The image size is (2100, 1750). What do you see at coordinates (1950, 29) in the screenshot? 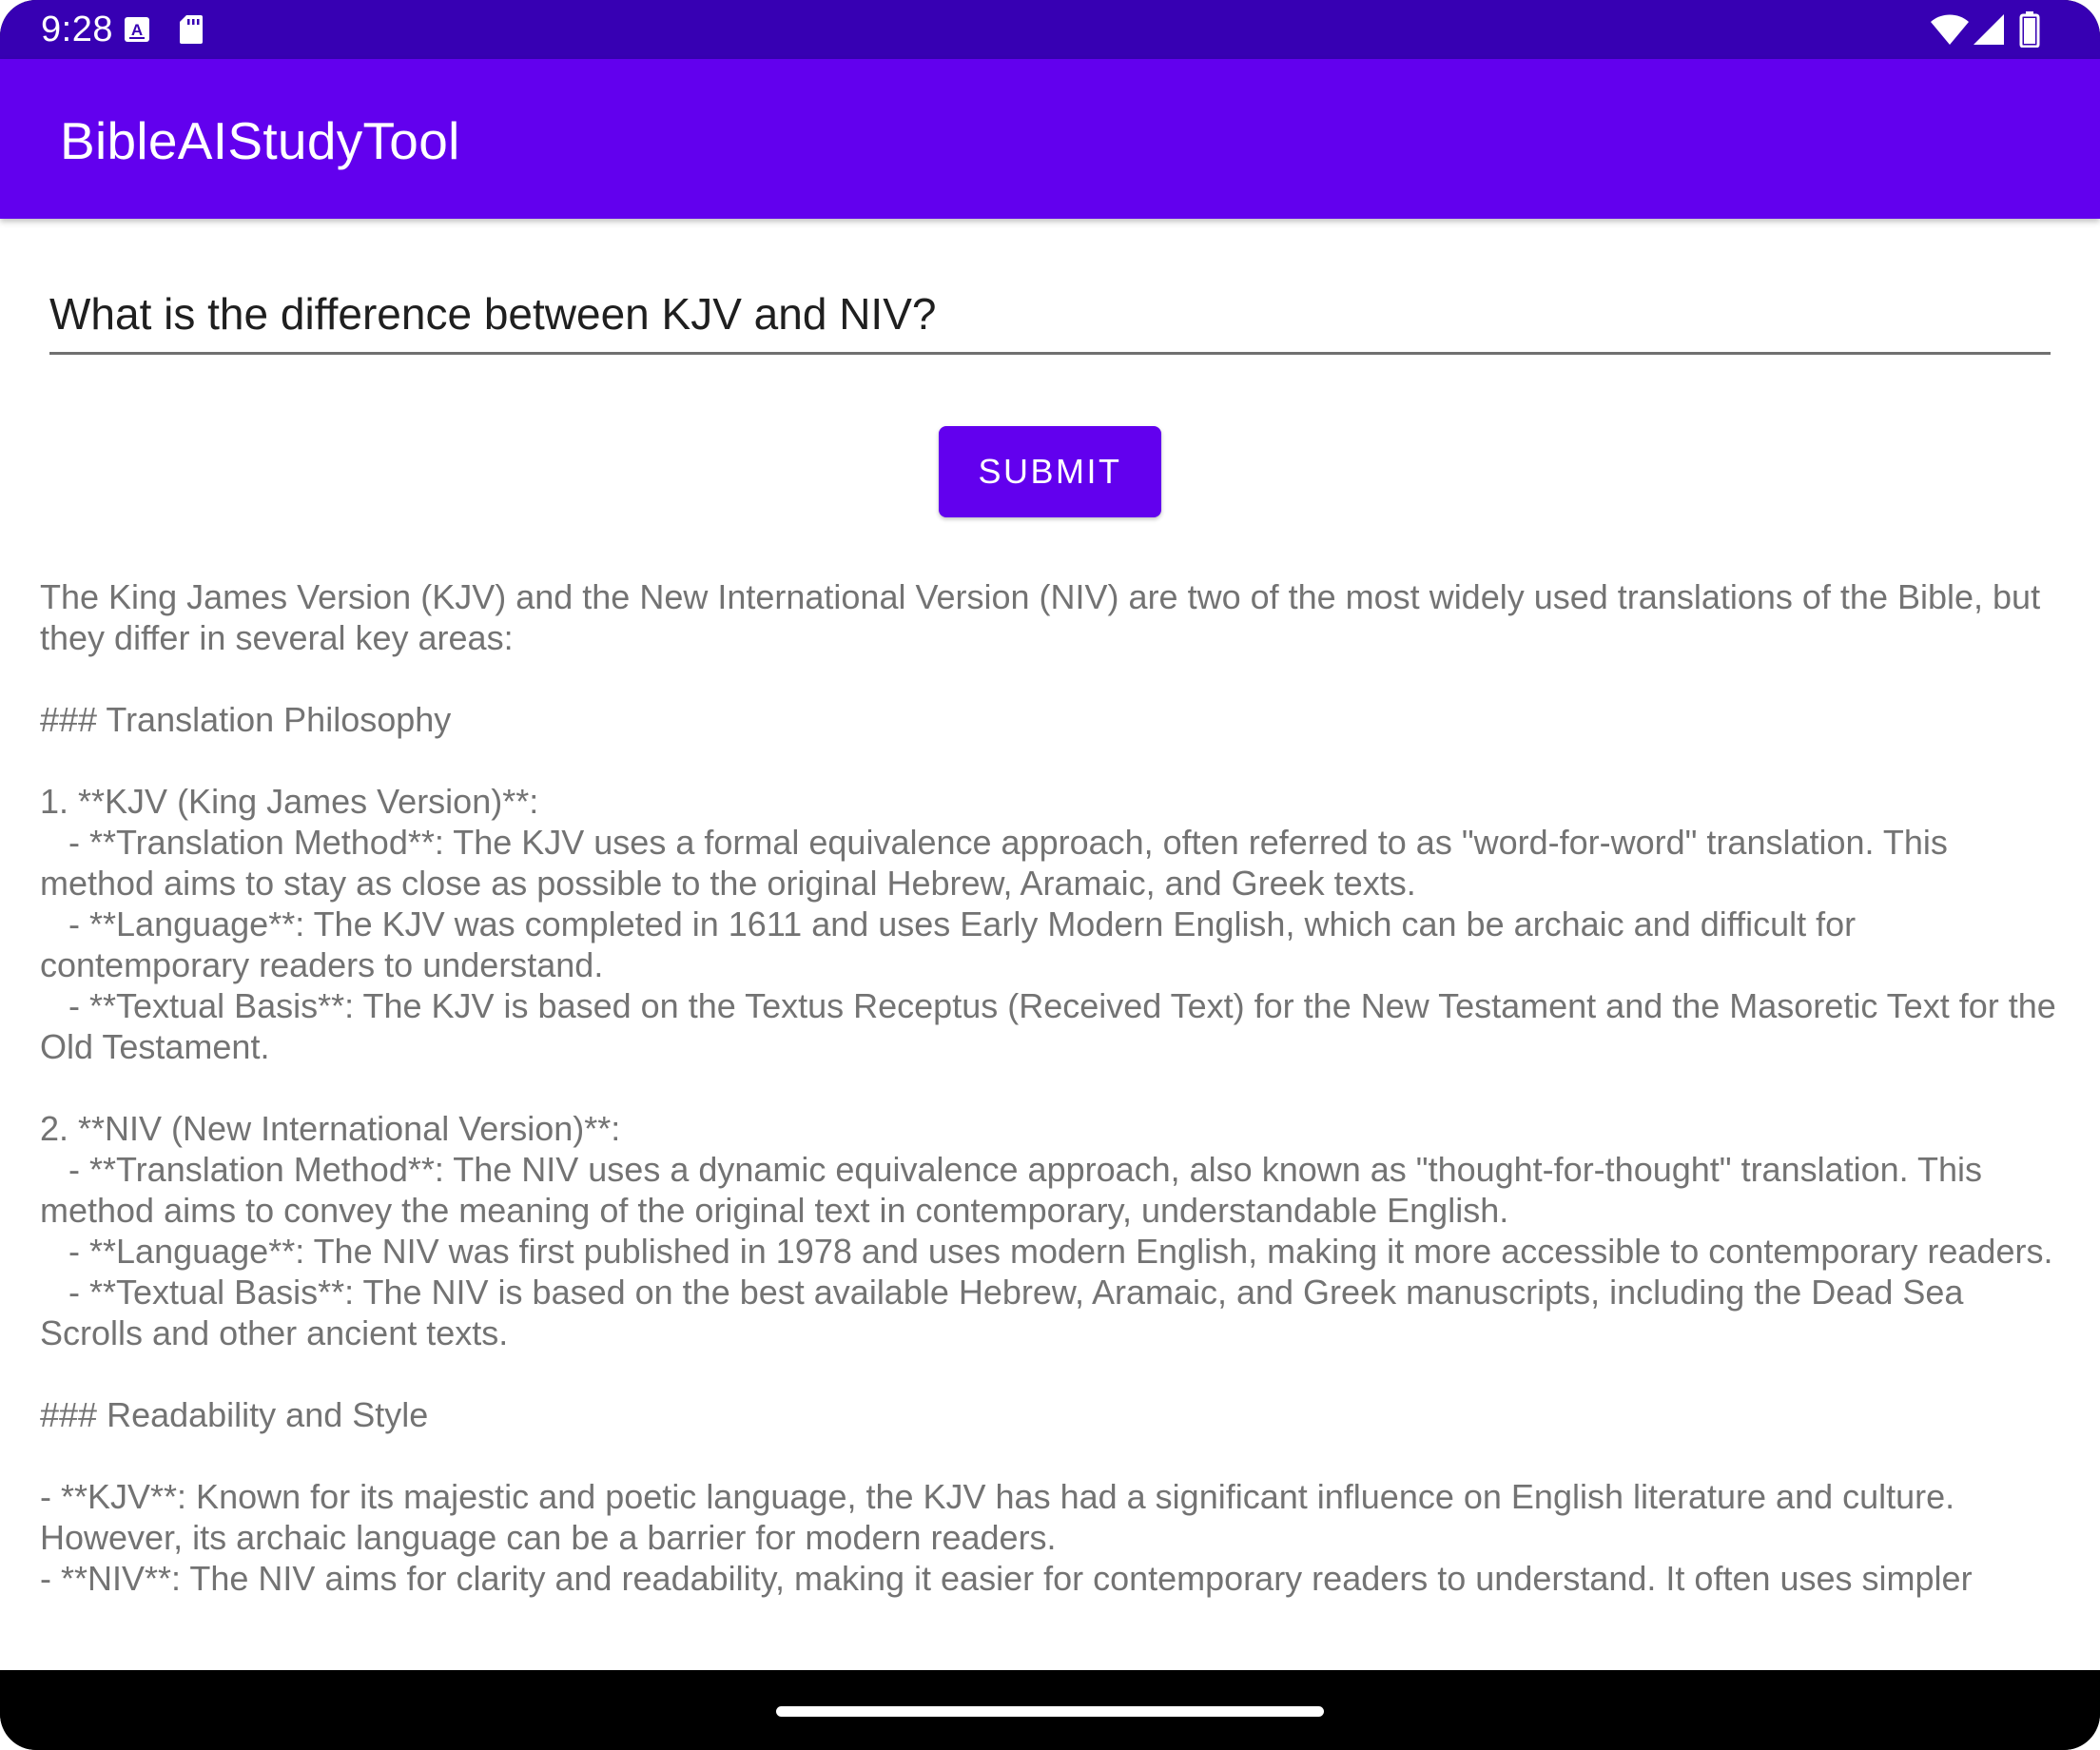
I see `wifi-icon` at bounding box center [1950, 29].